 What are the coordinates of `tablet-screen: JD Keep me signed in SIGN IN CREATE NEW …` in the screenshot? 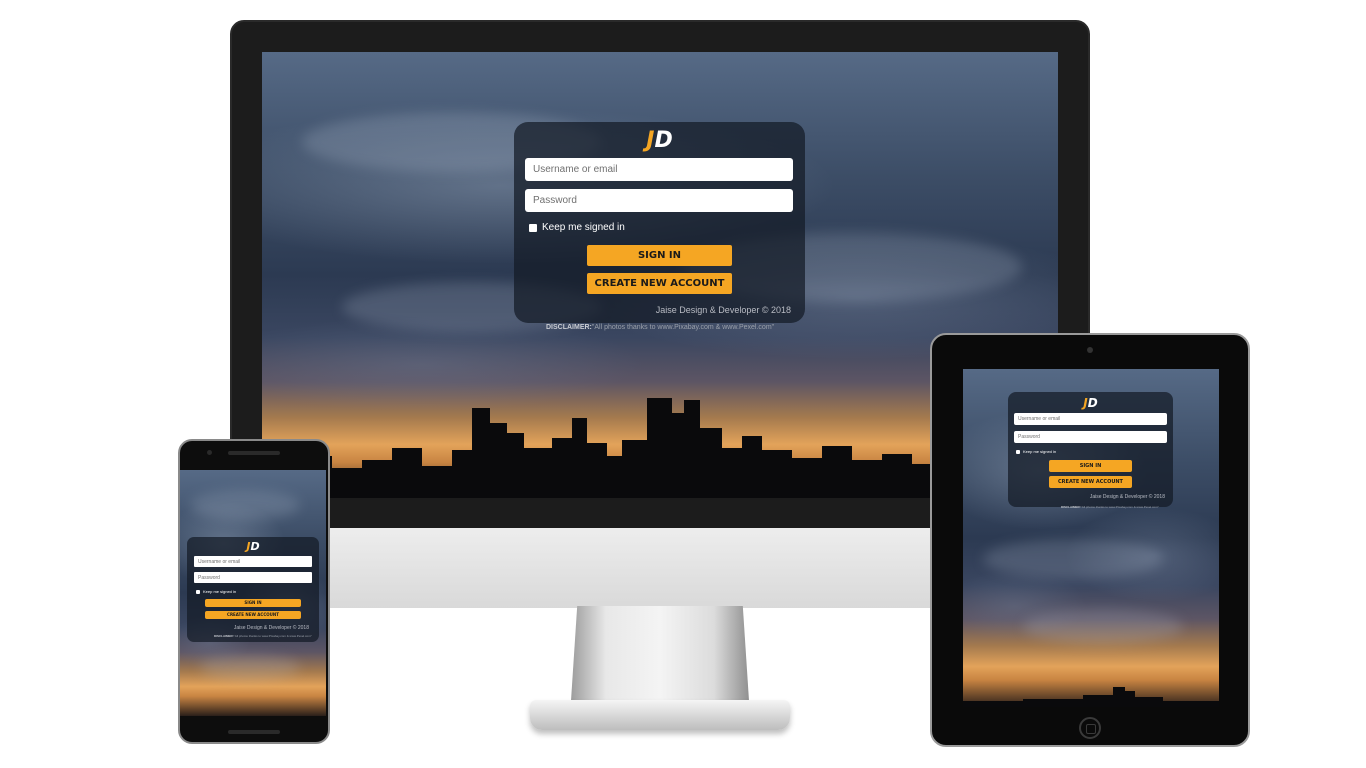 It's located at (1091, 538).